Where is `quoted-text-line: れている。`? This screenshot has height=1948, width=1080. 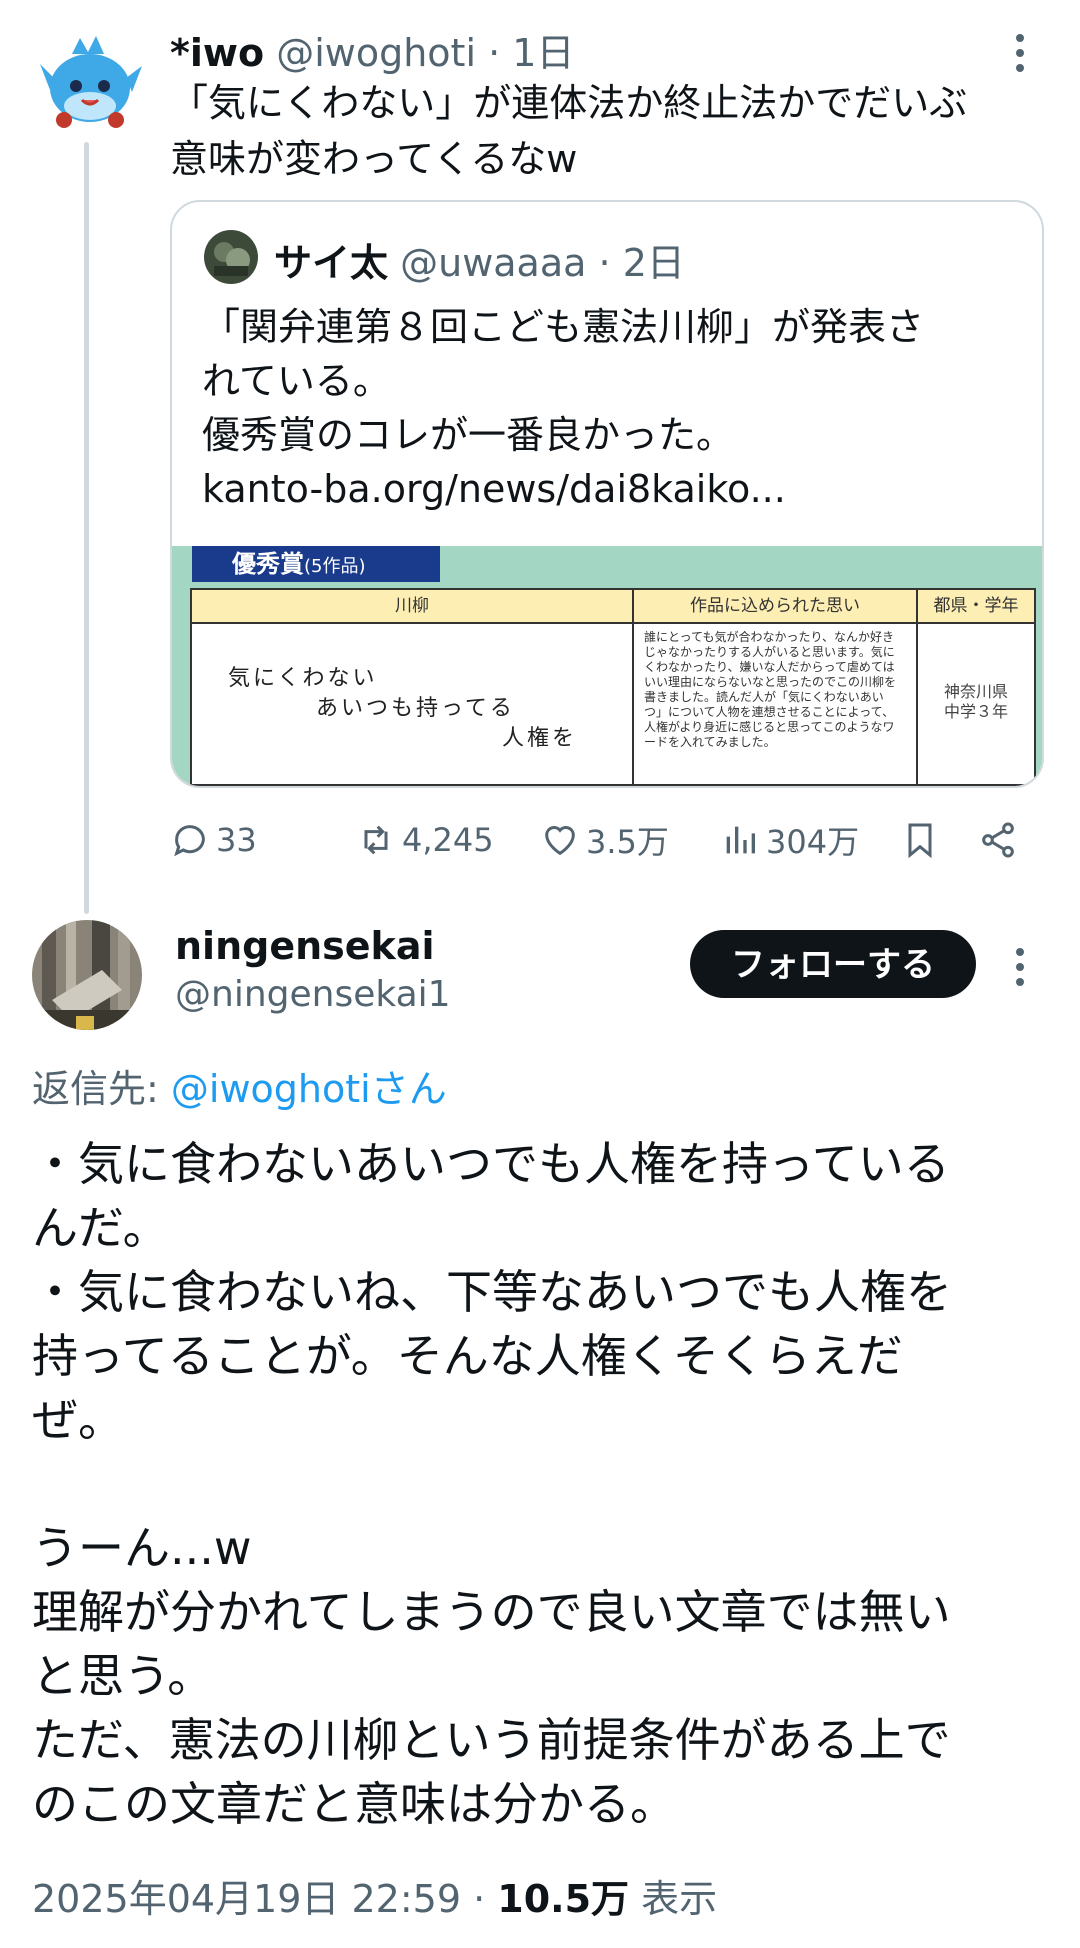
quoted-text-line: れている。 is located at coordinates (296, 381).